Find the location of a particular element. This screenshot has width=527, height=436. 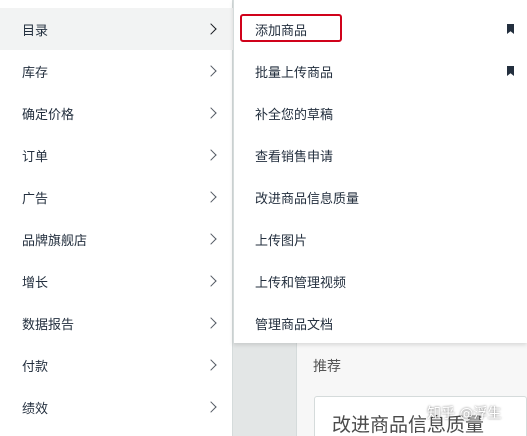

nav-item-label: 目录 is located at coordinates (35, 31).